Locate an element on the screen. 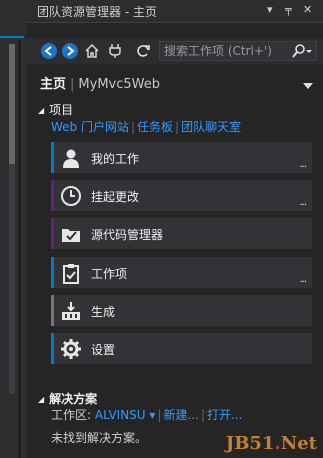  connect-plug-icon is located at coordinates (115, 51).